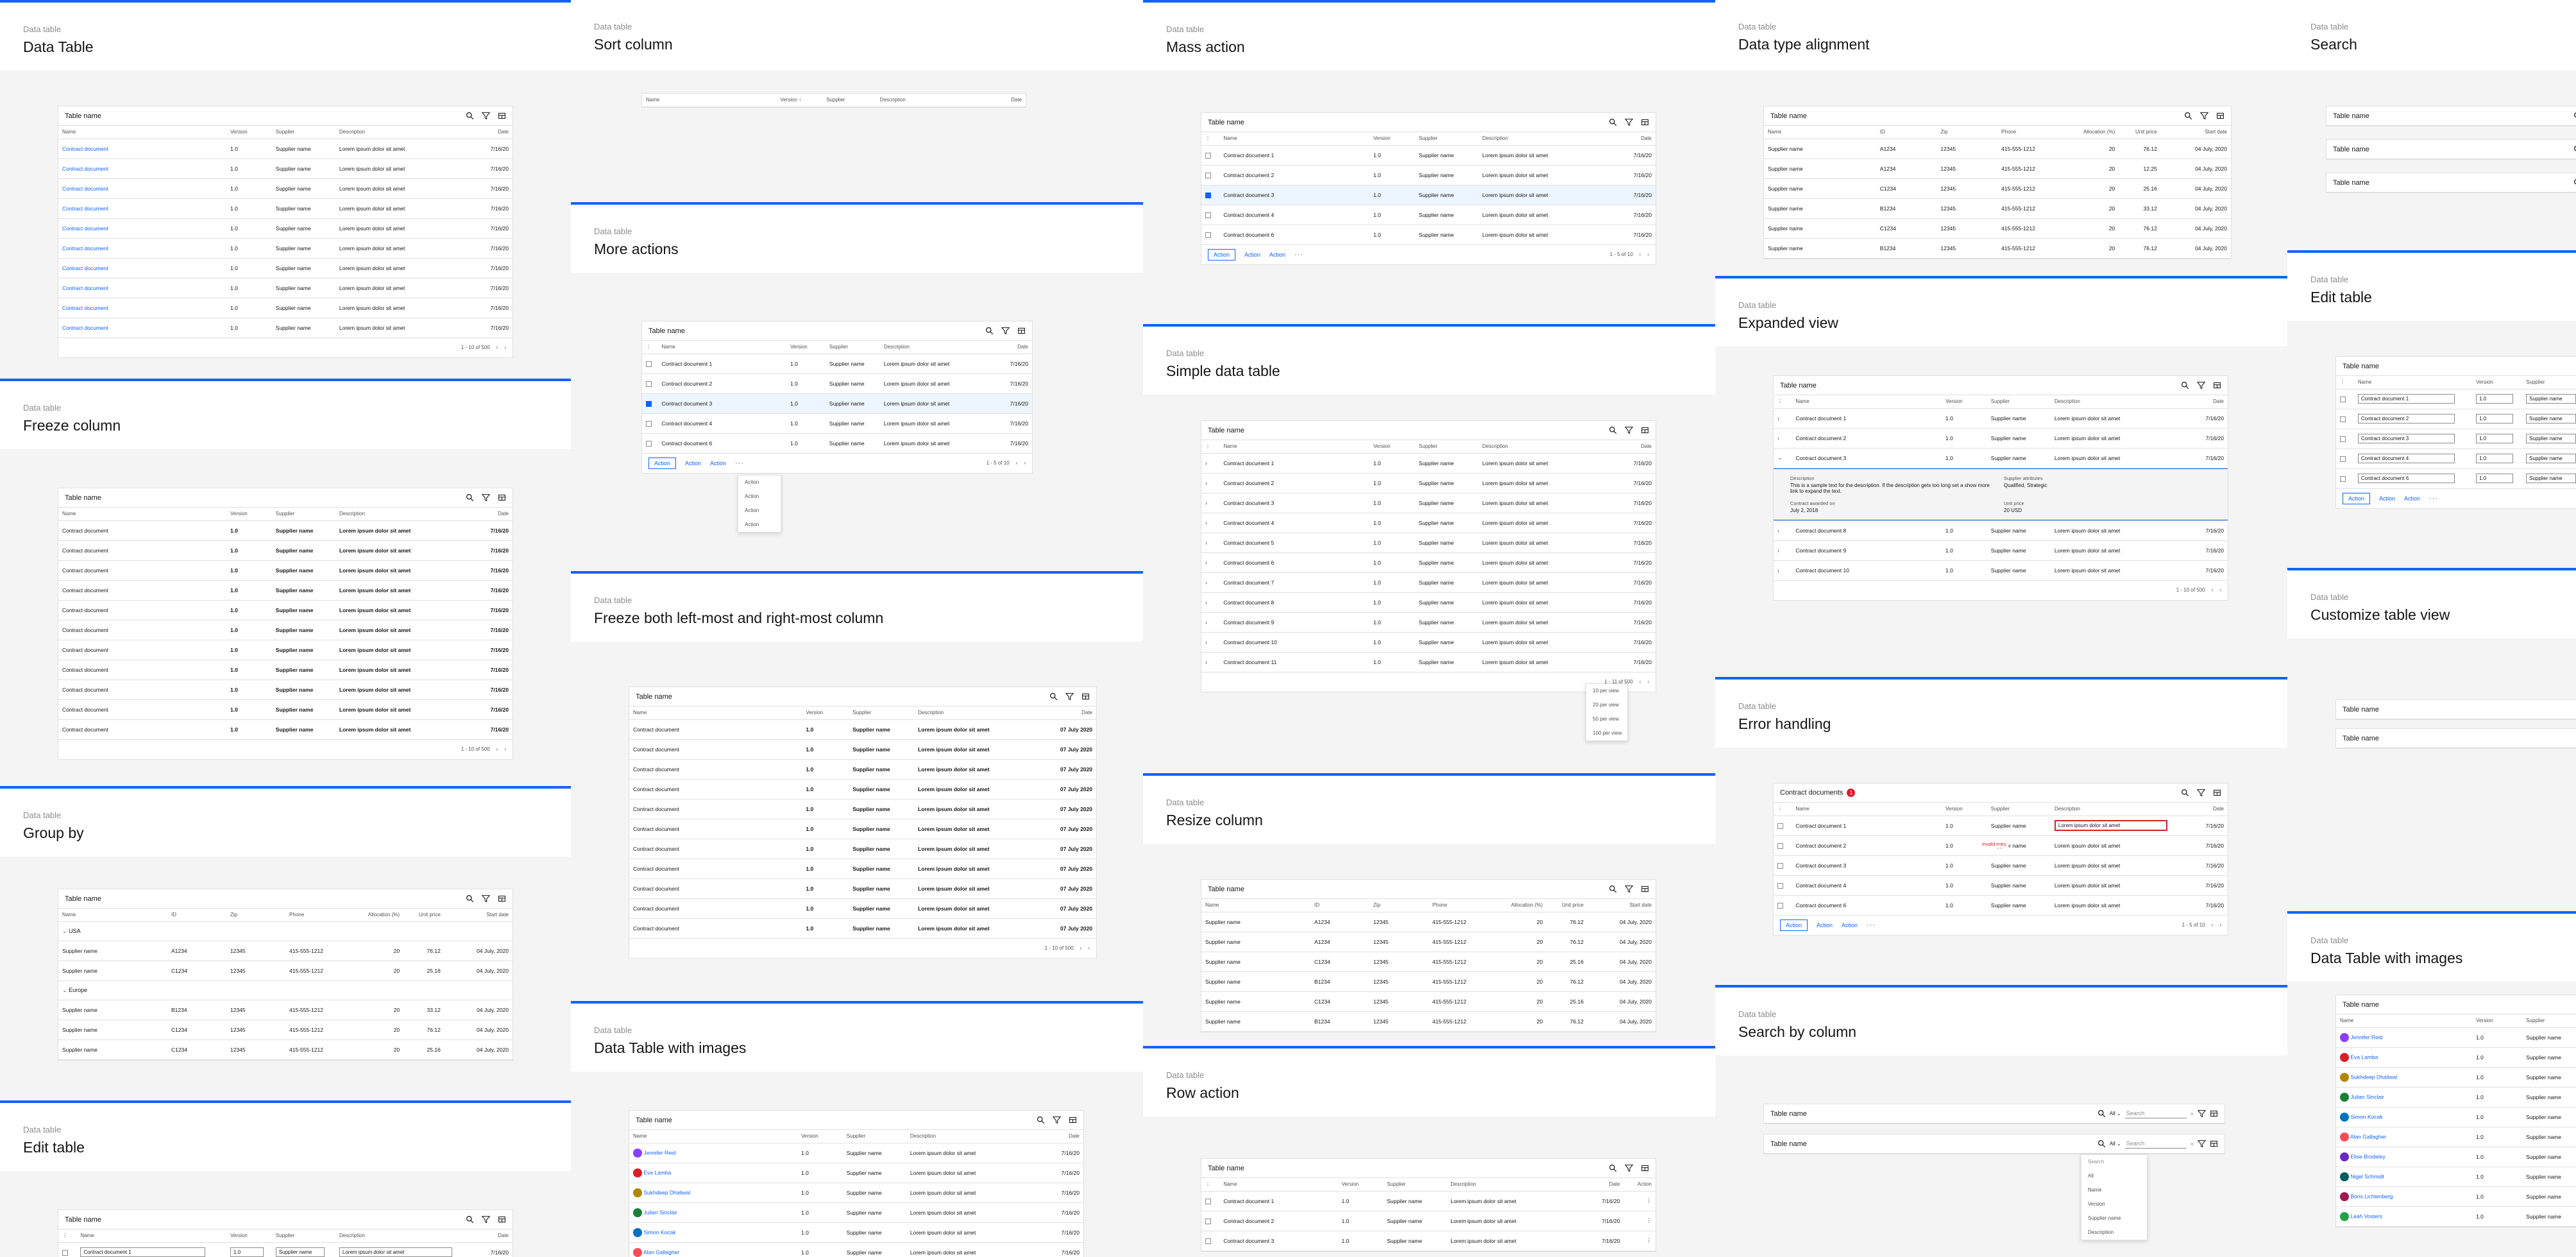 This screenshot has height=1257, width=2576. What do you see at coordinates (2366, 1216) in the screenshot?
I see `person-link: Leah Vosters` at bounding box center [2366, 1216].